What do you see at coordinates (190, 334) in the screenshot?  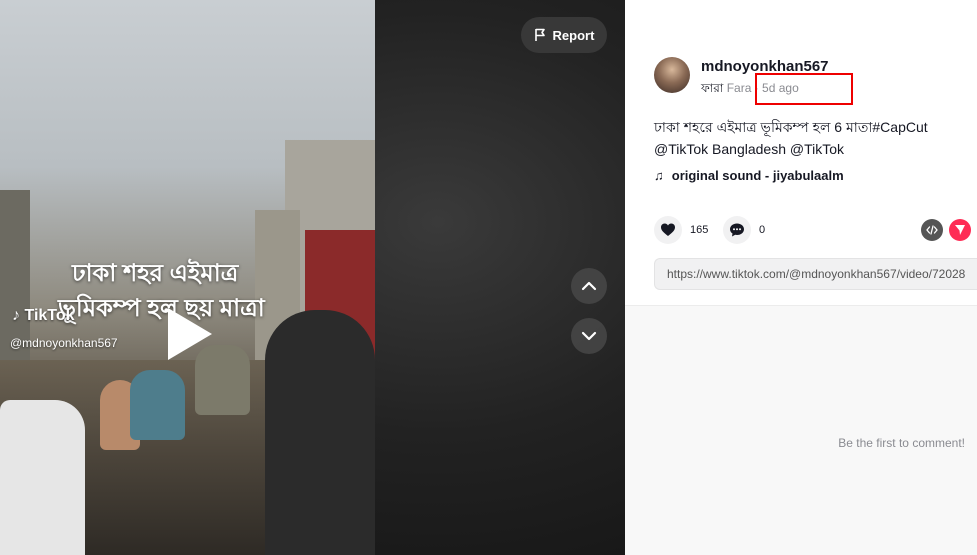 I see `play-icon` at bounding box center [190, 334].